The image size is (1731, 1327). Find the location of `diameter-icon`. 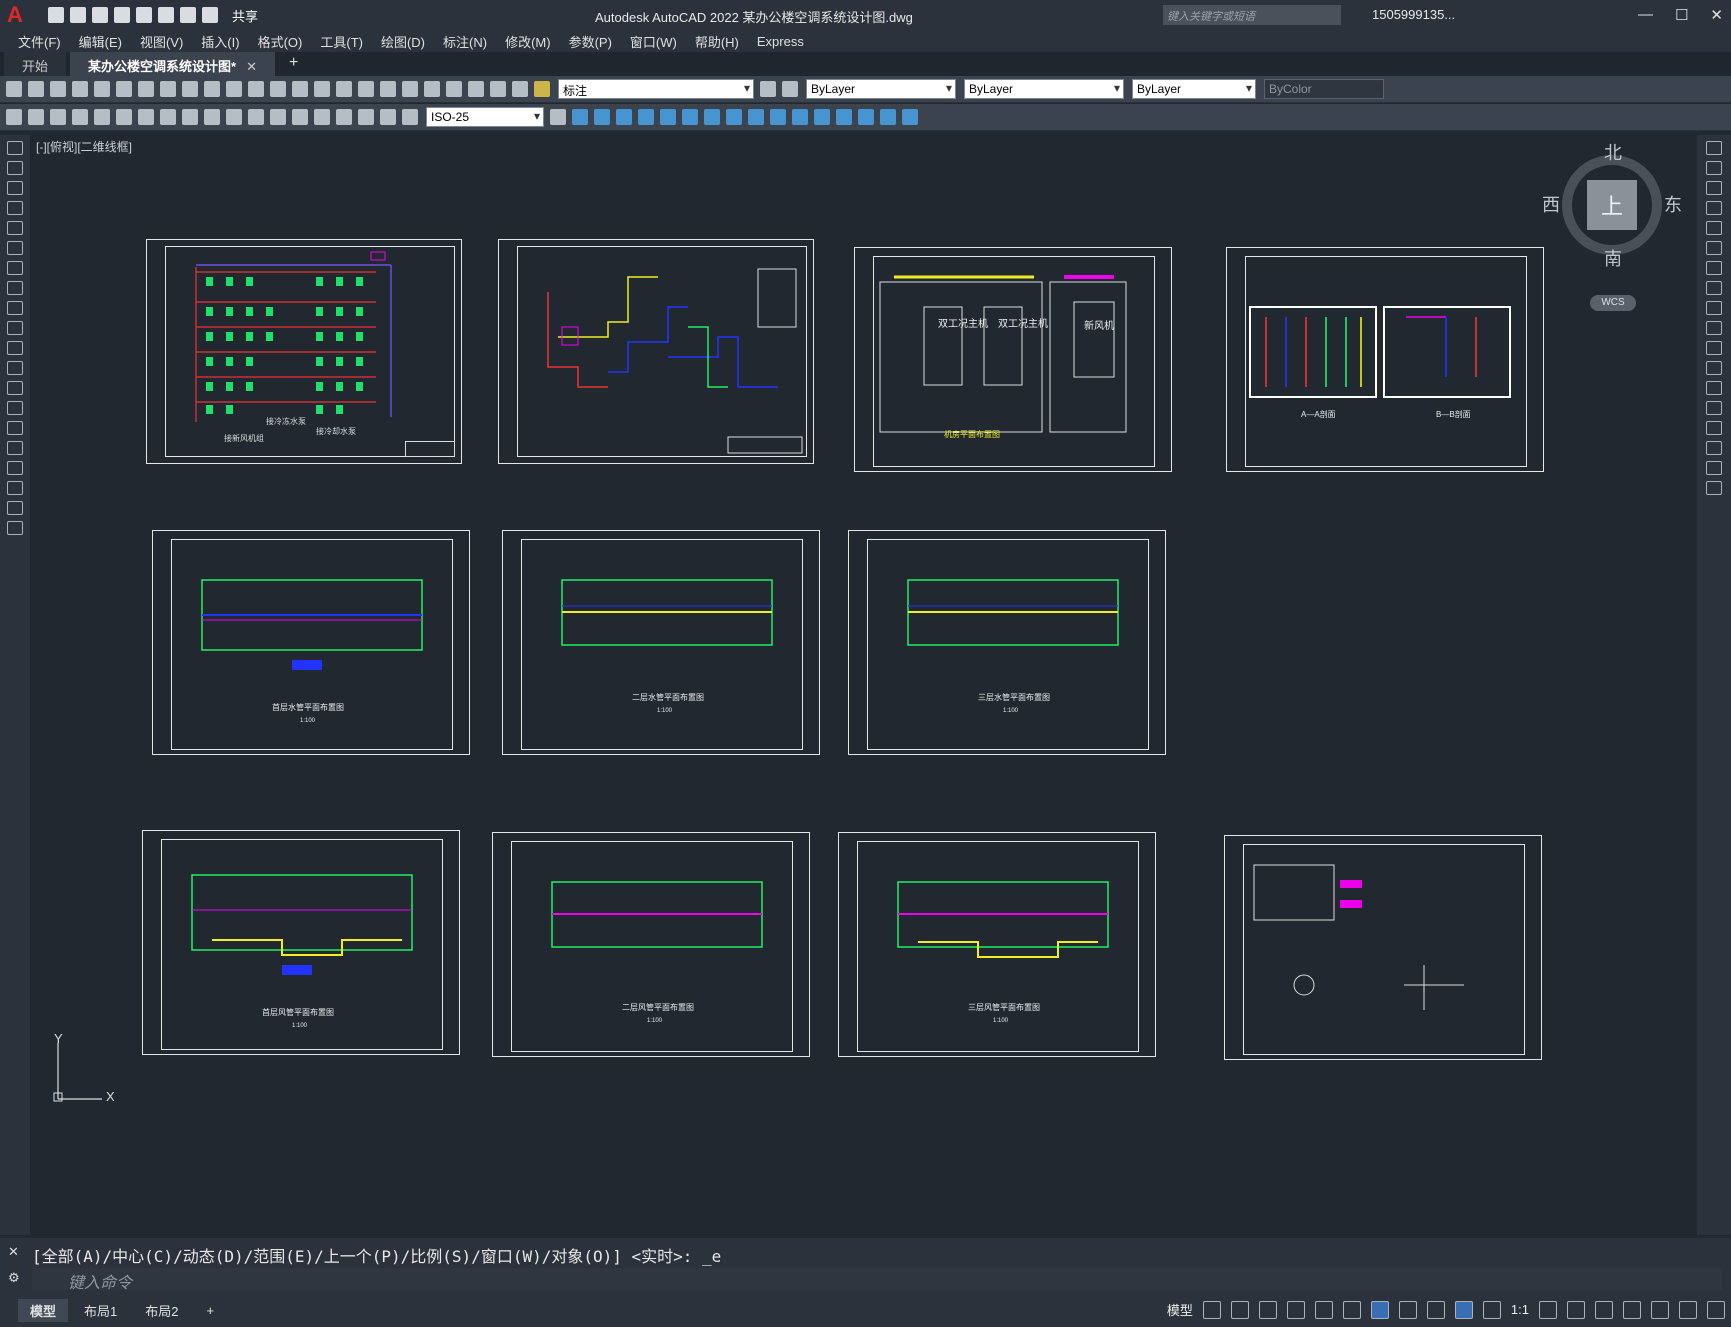

diameter-icon is located at coordinates (212, 117).